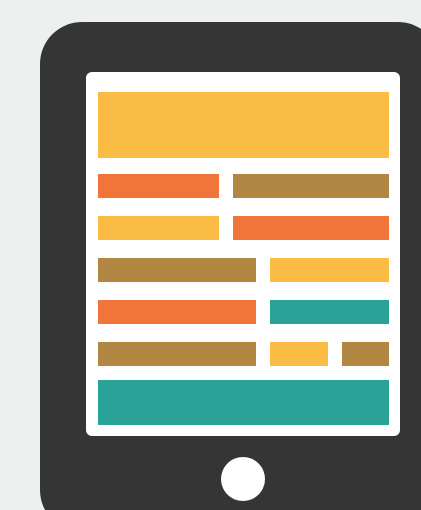 Image resolution: width=421 pixels, height=510 pixels. What do you see at coordinates (243, 125) in the screenshot?
I see `header-banner-block` at bounding box center [243, 125].